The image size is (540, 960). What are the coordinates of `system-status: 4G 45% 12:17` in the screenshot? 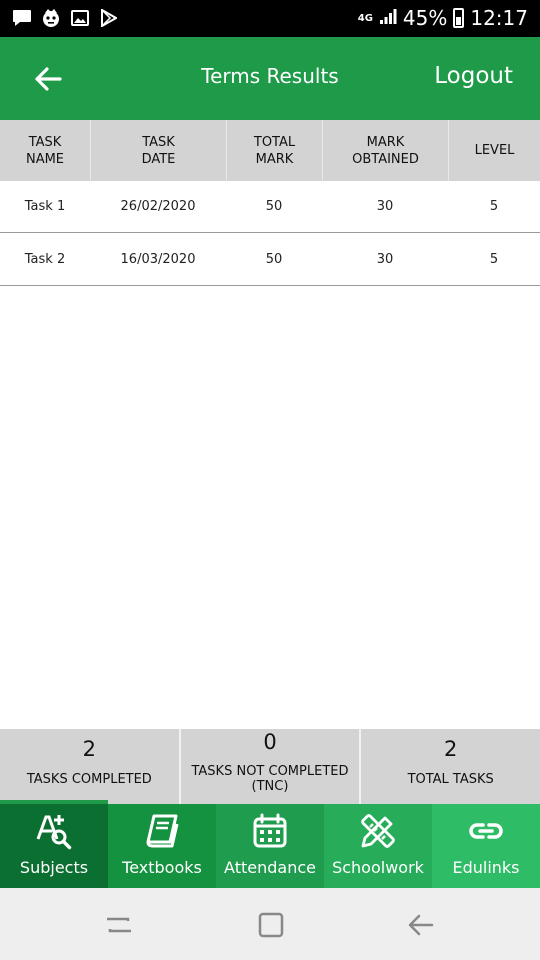 It's located at (443, 18).